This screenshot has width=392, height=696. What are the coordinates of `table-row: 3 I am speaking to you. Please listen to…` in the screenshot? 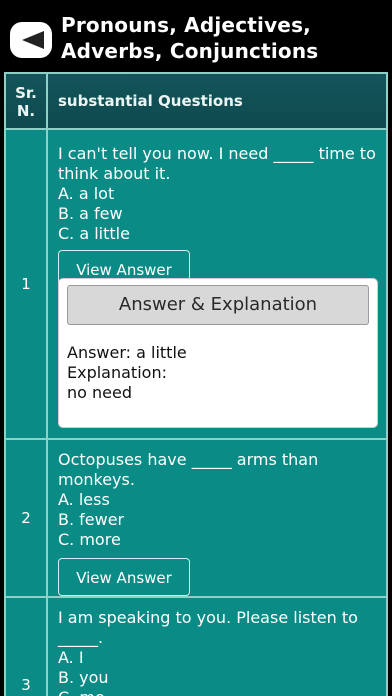 It's located at (196, 647).